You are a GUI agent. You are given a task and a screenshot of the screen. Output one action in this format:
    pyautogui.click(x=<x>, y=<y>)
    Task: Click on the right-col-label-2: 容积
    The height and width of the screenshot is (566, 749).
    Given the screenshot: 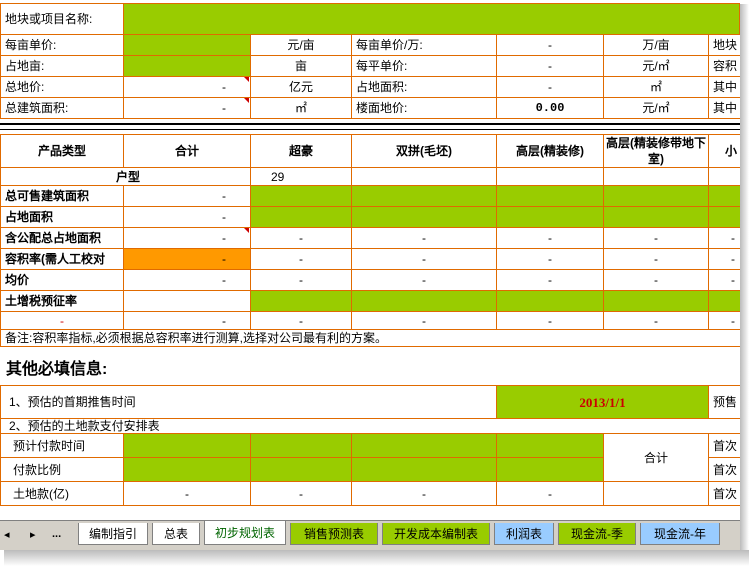 What is the action you would take?
    pyautogui.click(x=724, y=66)
    